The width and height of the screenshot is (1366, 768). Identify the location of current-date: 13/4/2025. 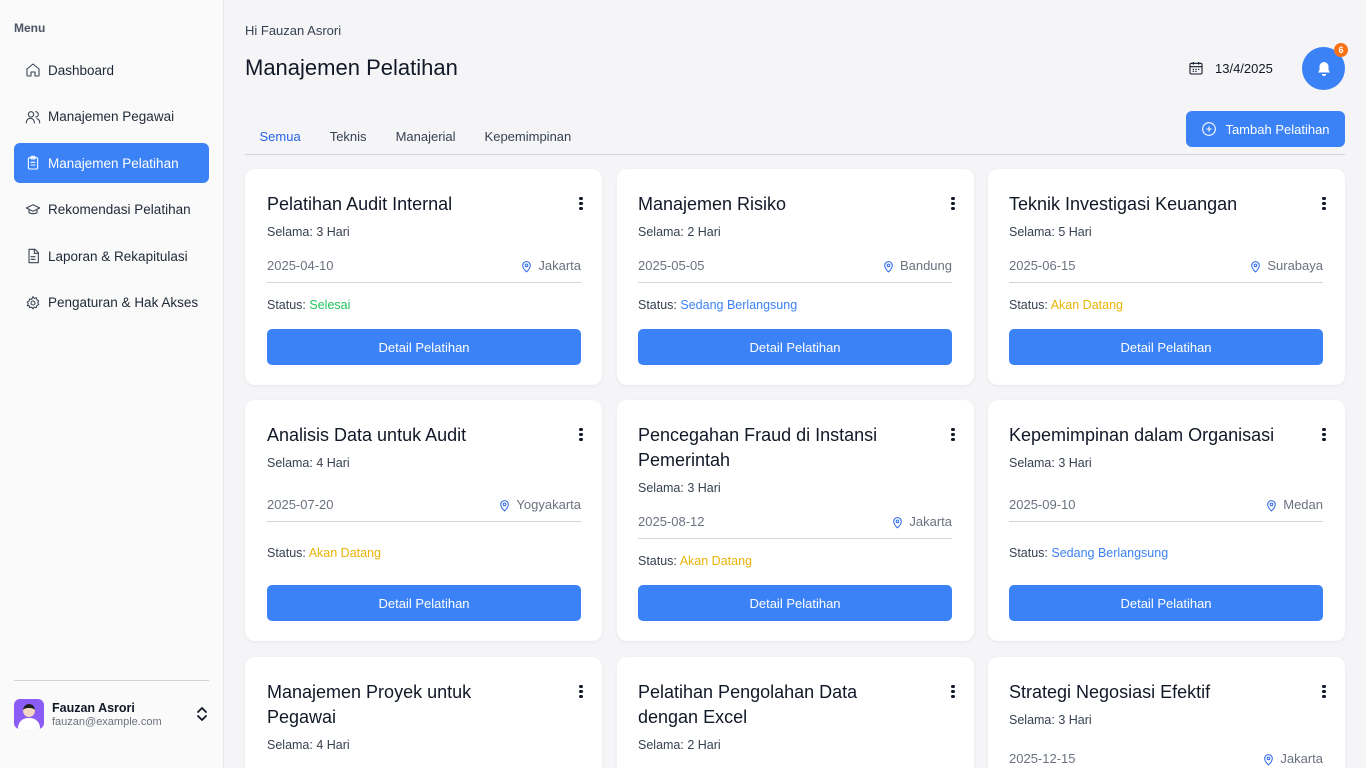
(1244, 68).